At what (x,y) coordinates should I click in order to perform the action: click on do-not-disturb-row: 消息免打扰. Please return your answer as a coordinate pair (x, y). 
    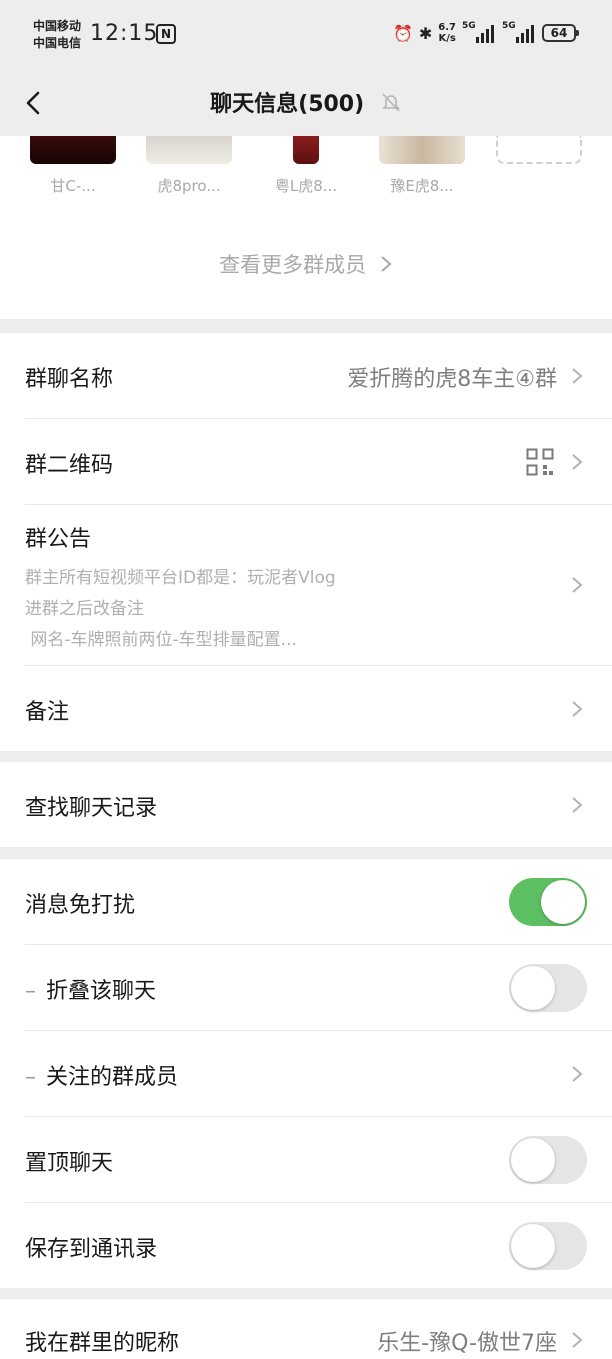
    Looking at the image, I should click on (318, 902).